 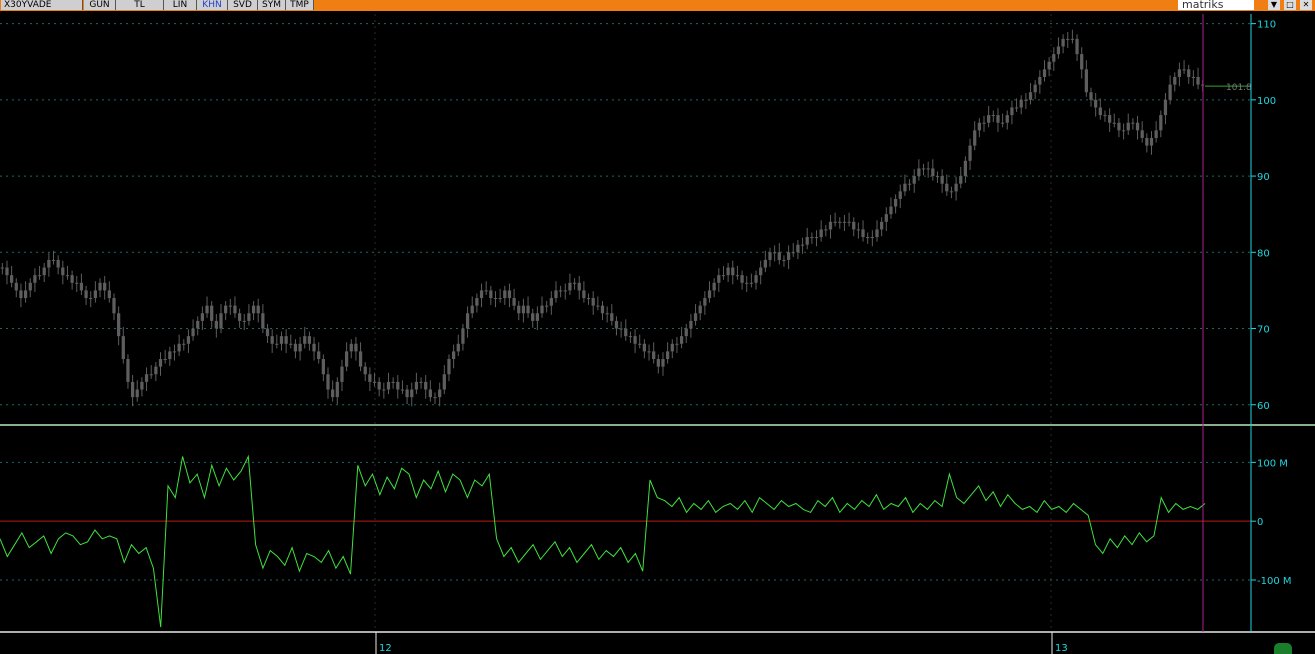 I want to click on indicator-tick-label: 0, so click(x=1260, y=522).